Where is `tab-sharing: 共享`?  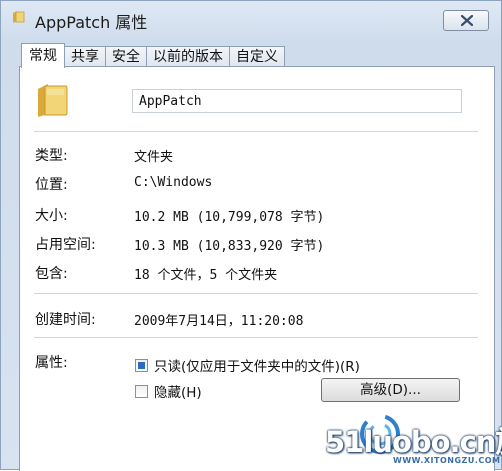
tab-sharing: 共享 is located at coordinates (85, 56).